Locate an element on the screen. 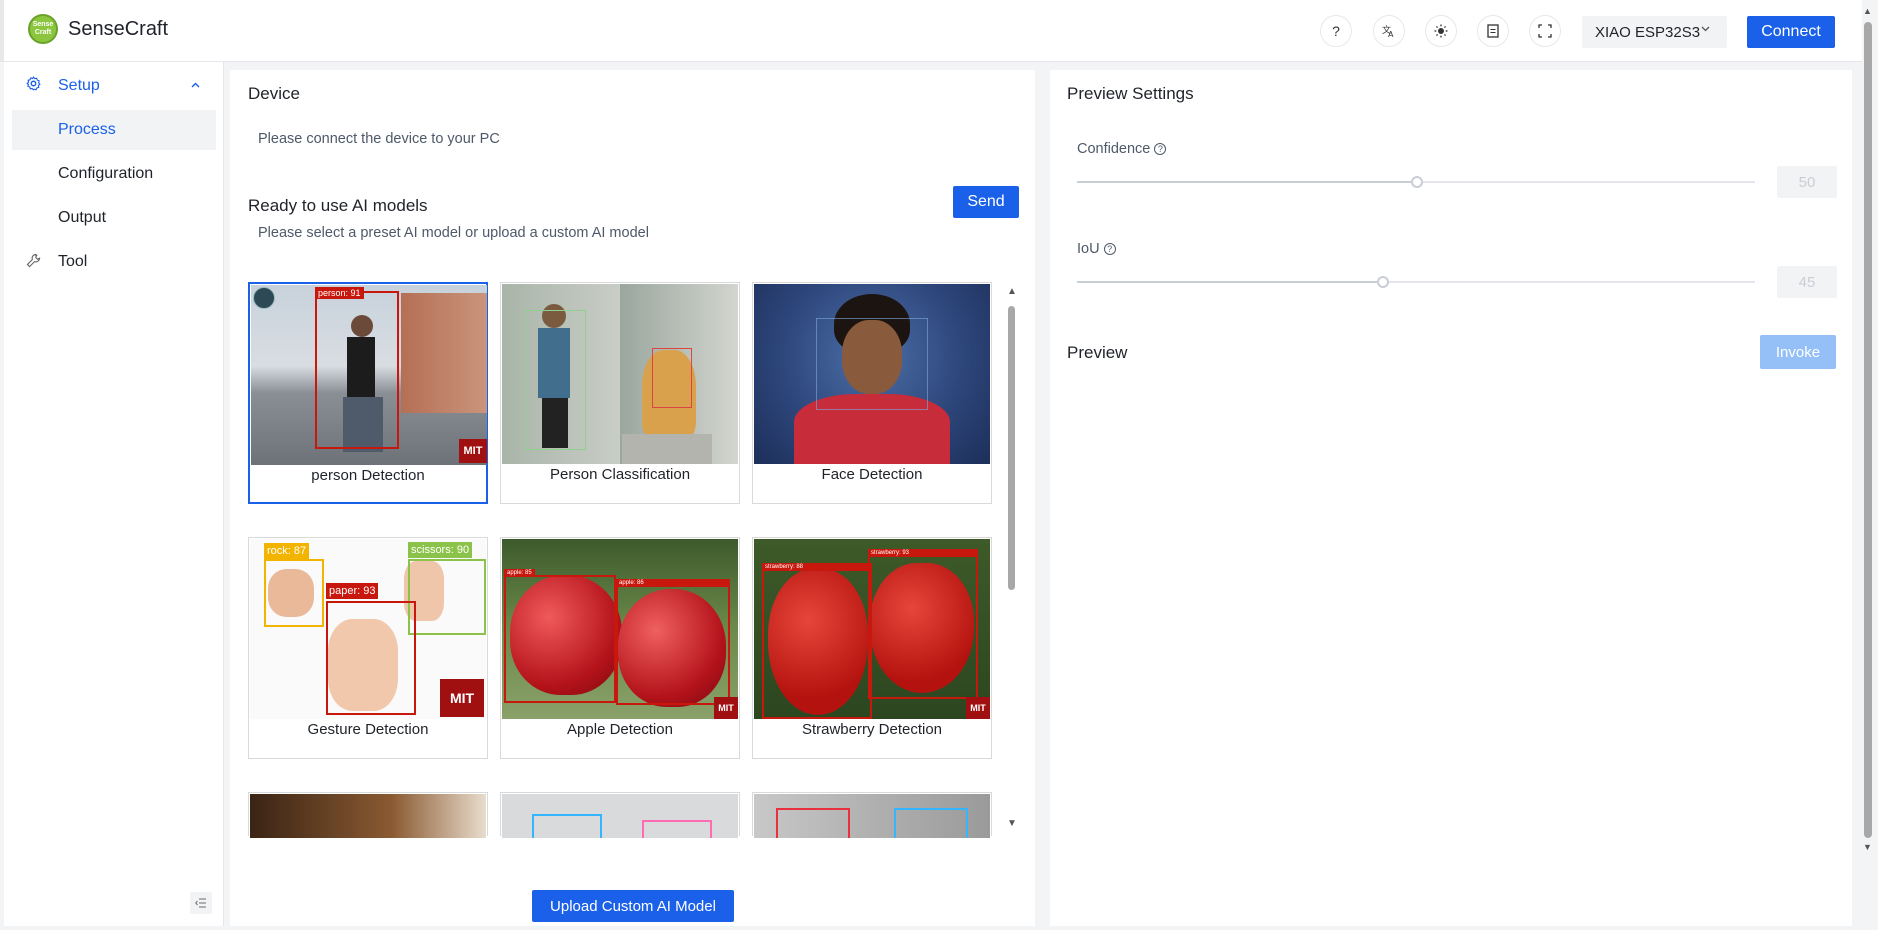  bbox-label: scissors: 90 is located at coordinates (440, 550).